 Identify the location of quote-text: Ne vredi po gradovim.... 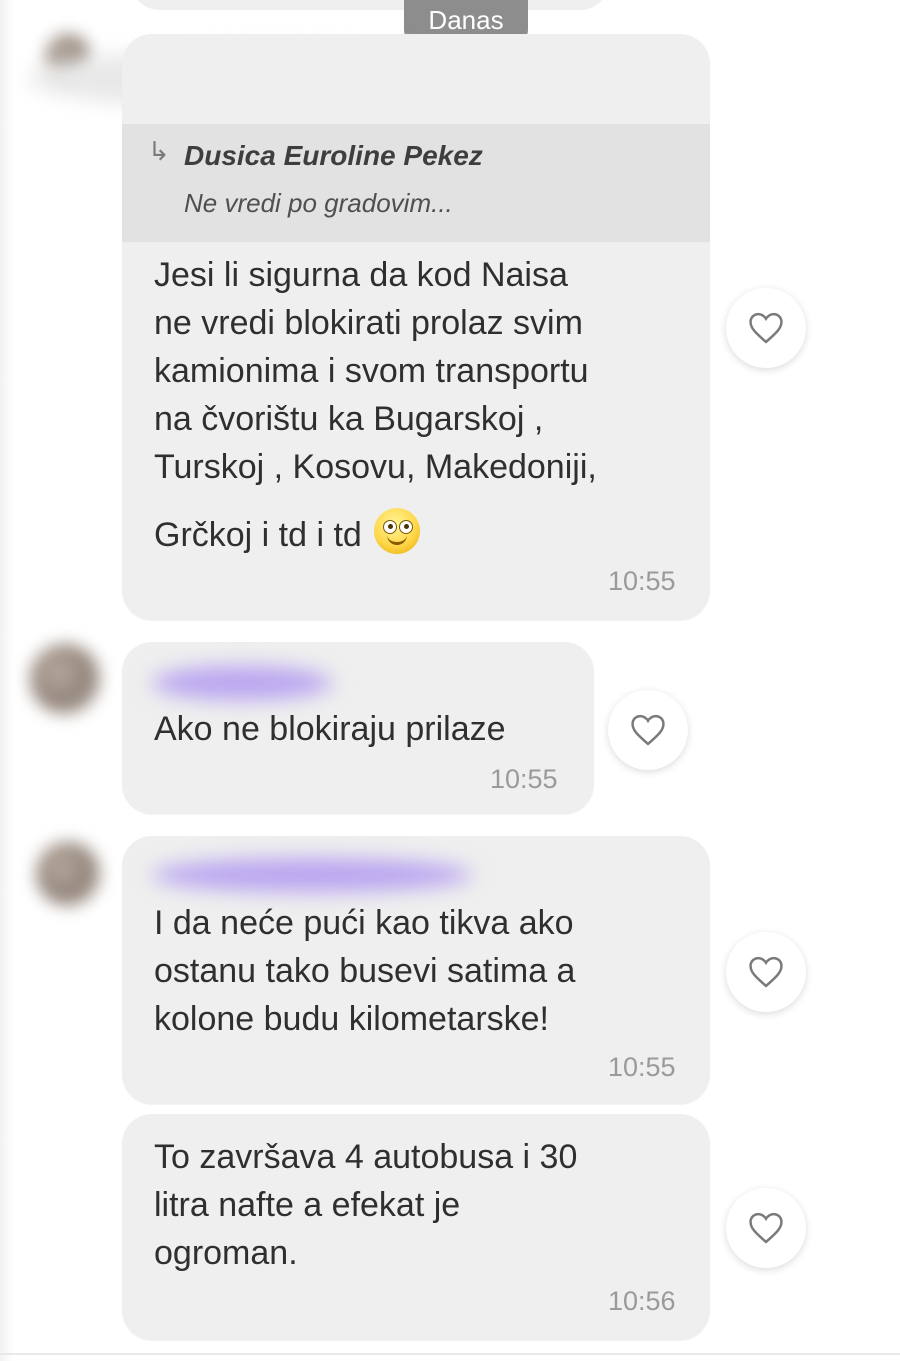
(318, 203).